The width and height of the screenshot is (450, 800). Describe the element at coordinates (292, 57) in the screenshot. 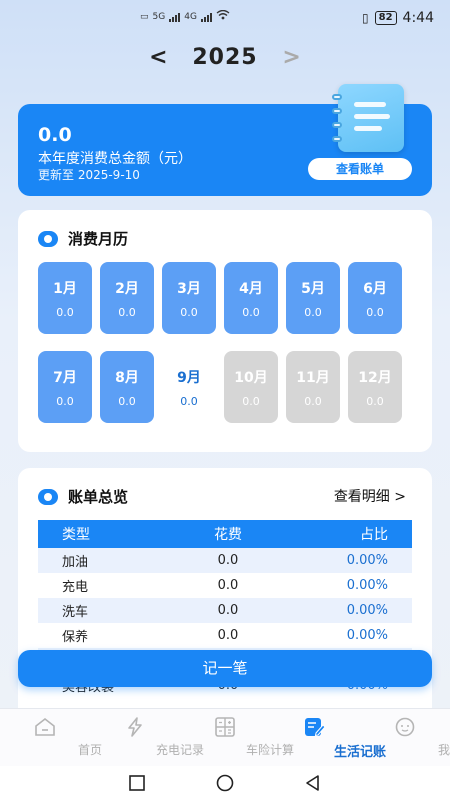

I see `next-year-button: >` at that location.